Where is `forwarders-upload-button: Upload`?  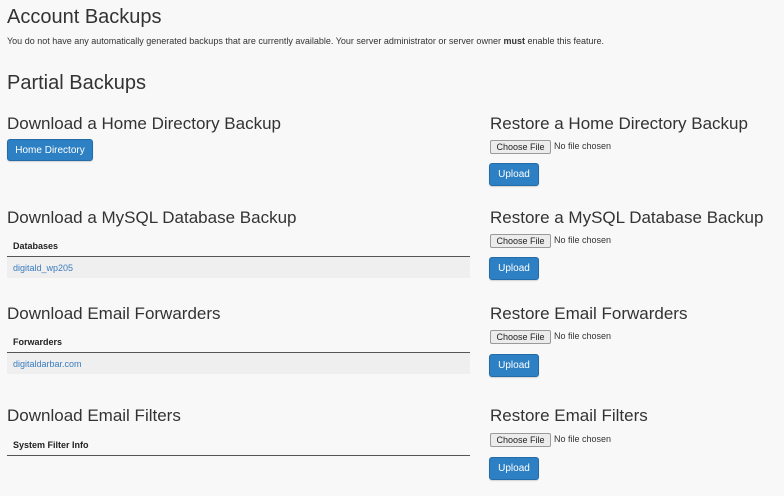 forwarders-upload-button: Upload is located at coordinates (514, 365).